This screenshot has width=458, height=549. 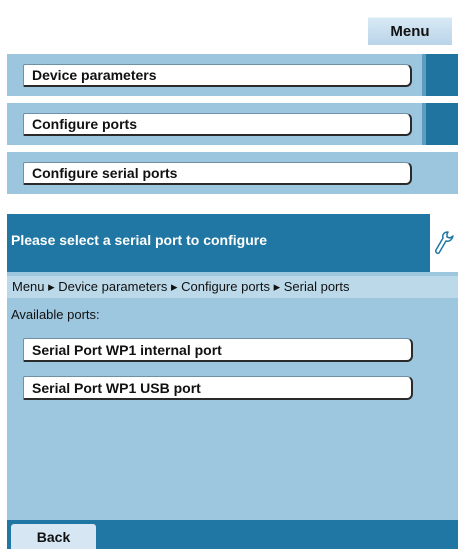 I want to click on configure-ports-button: Configure ports, so click(x=217, y=124).